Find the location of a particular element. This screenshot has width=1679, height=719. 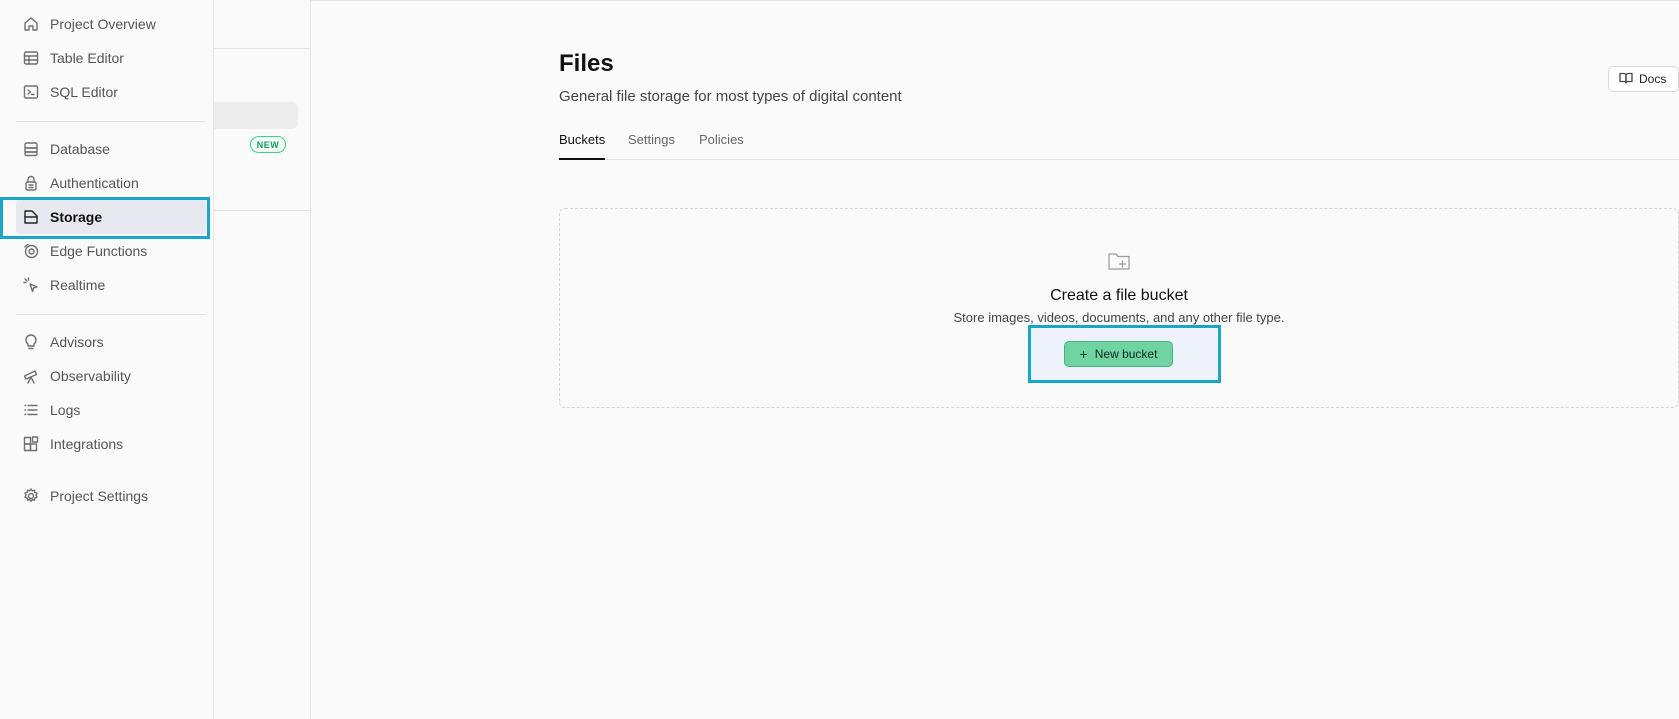

folder-plus-icon is located at coordinates (1119, 261).